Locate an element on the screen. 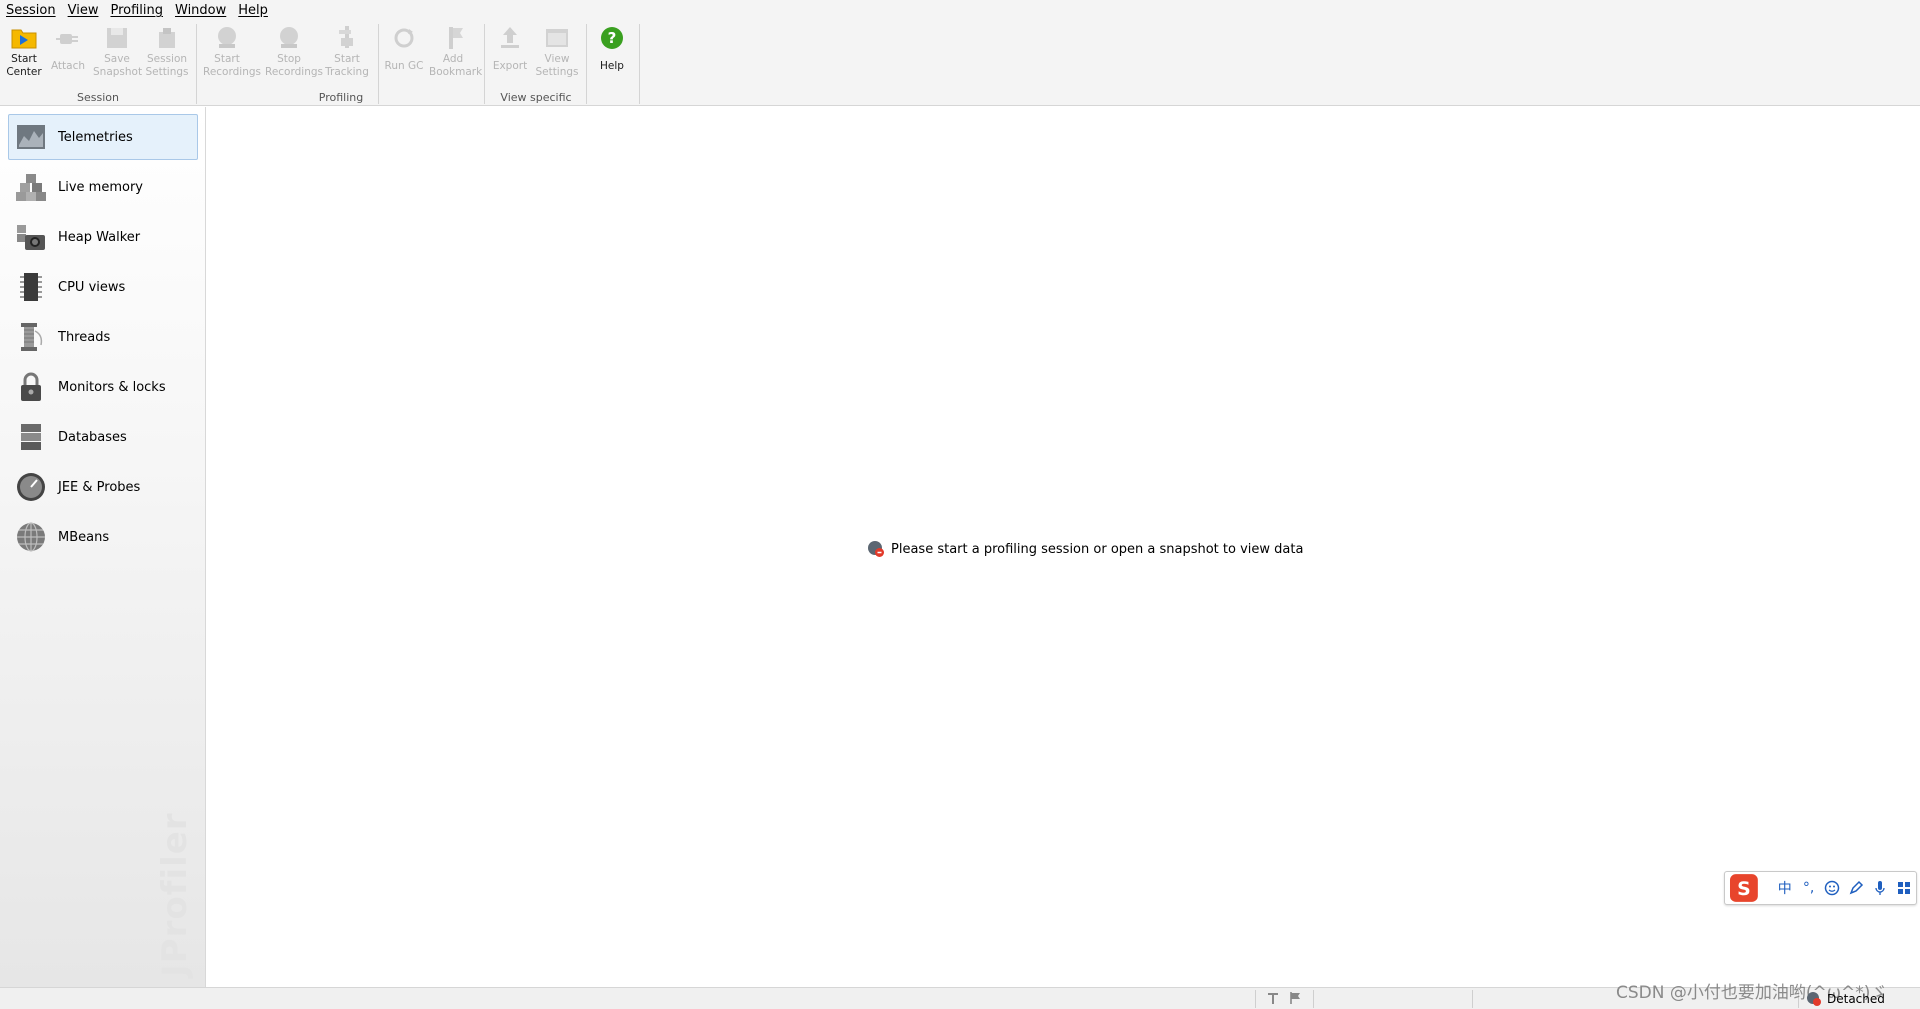 This screenshot has height=1009, width=1920. sidebar-item-monitors-locks: Monitors & locks is located at coordinates (103, 387).